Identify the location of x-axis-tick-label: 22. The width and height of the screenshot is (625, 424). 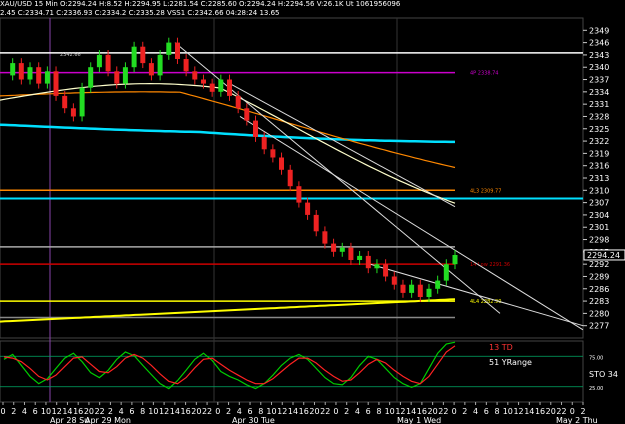
(325, 411).